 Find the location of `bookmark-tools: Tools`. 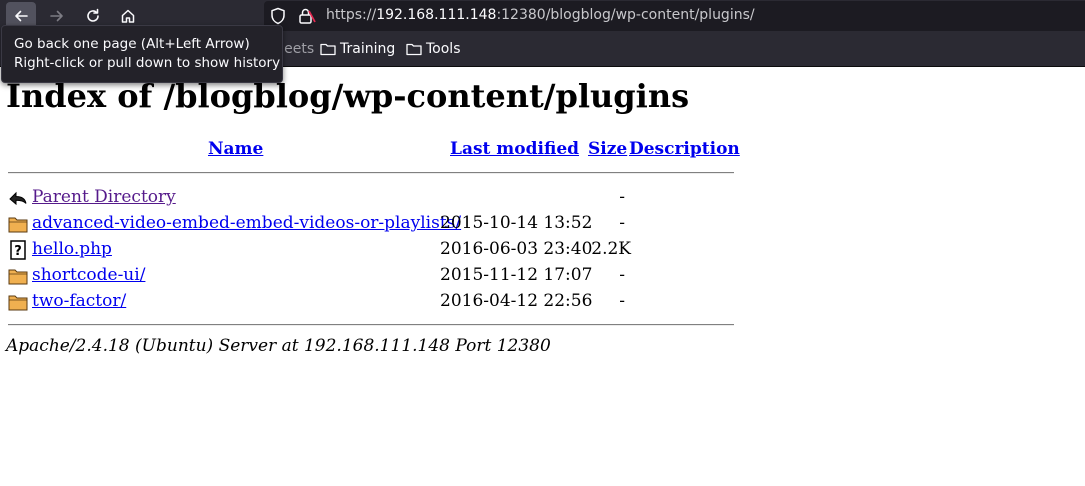

bookmark-tools: Tools is located at coordinates (433, 49).